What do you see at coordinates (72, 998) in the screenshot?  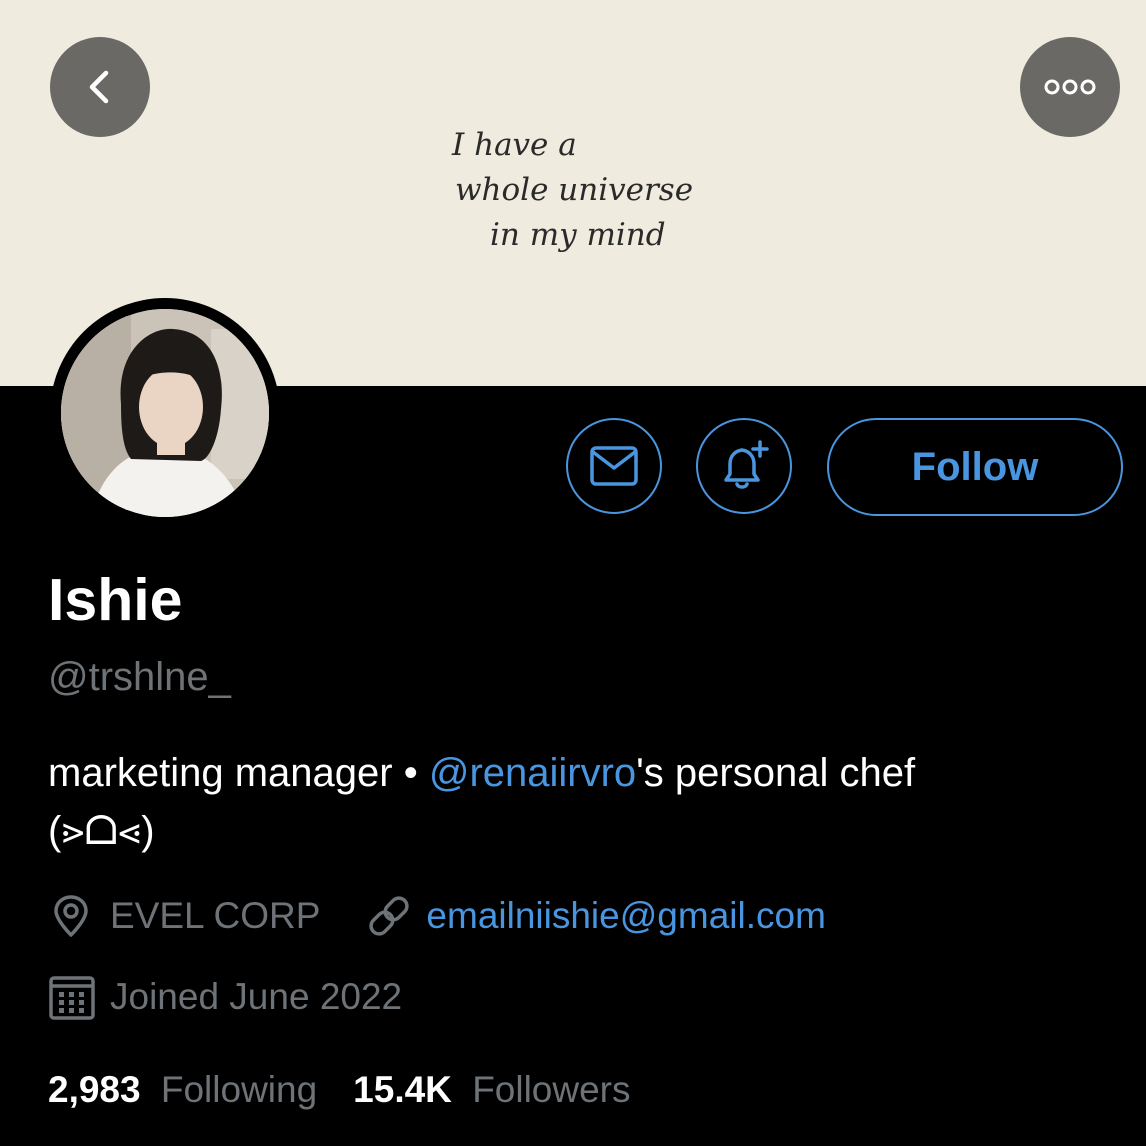 I see `calendar-icon` at bounding box center [72, 998].